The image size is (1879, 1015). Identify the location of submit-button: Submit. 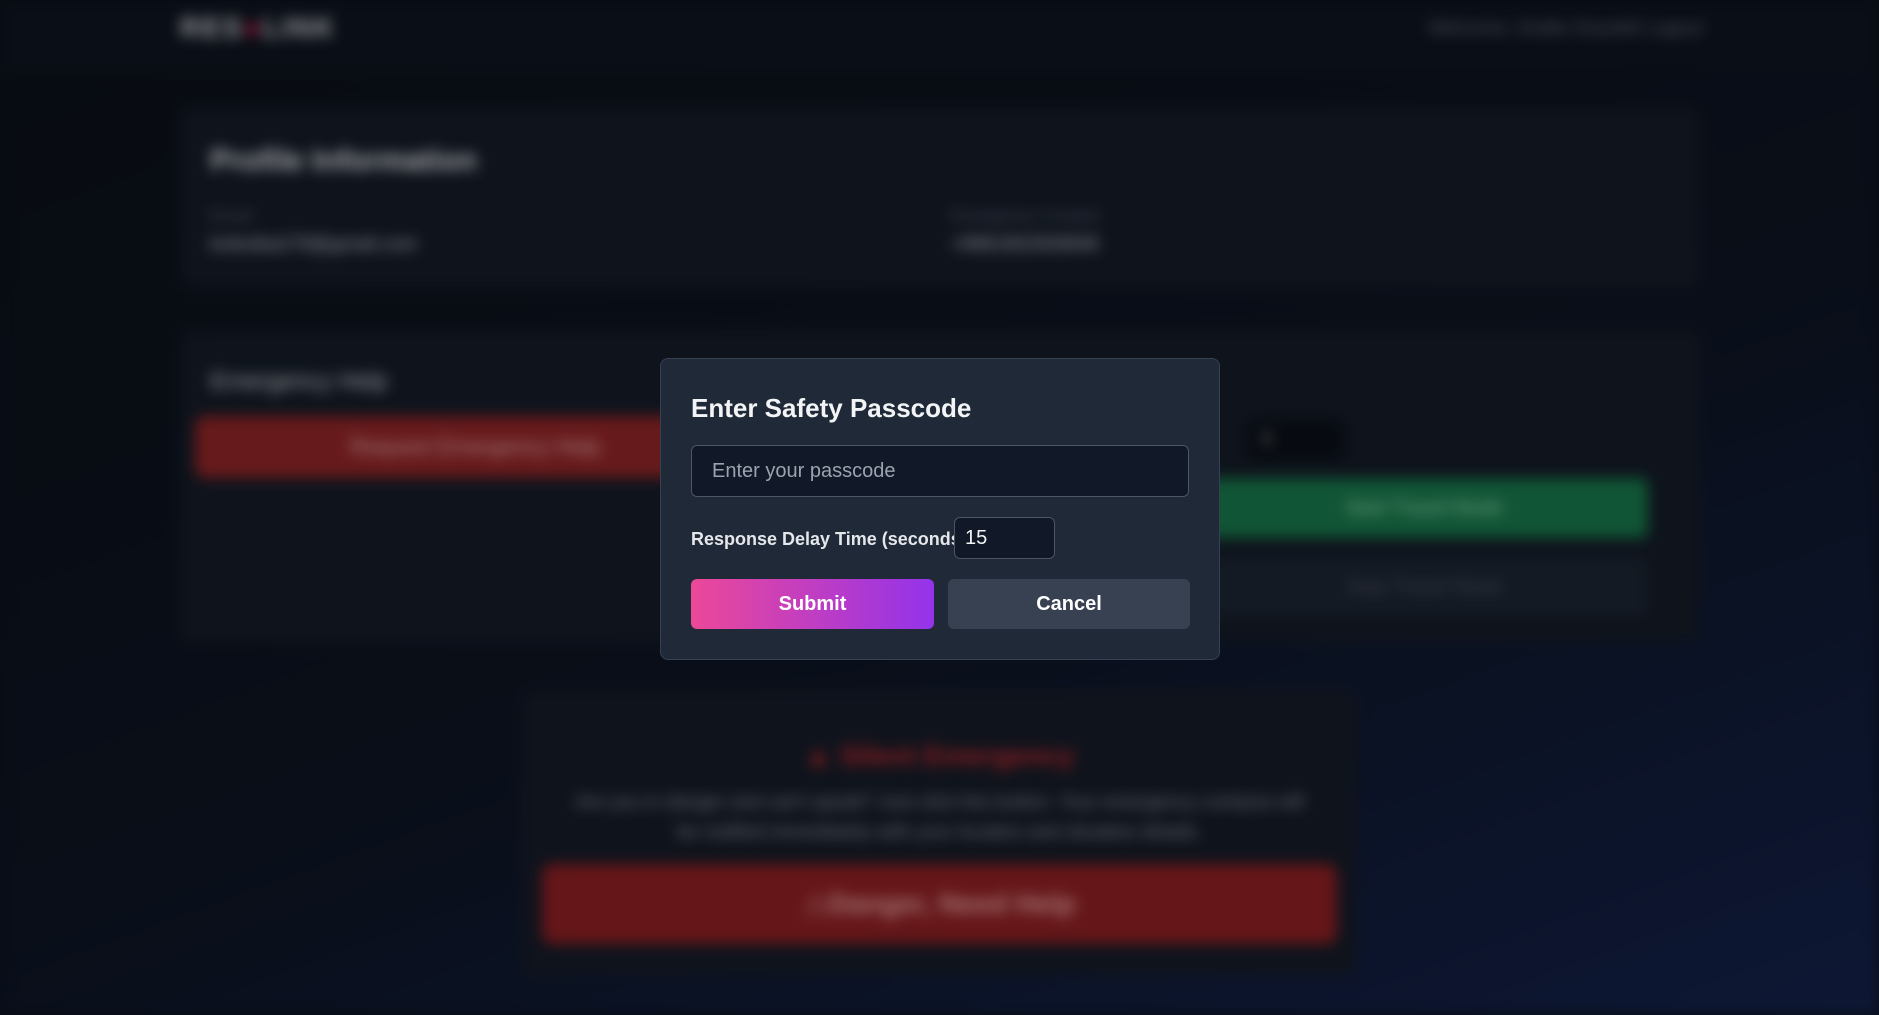
(812, 604).